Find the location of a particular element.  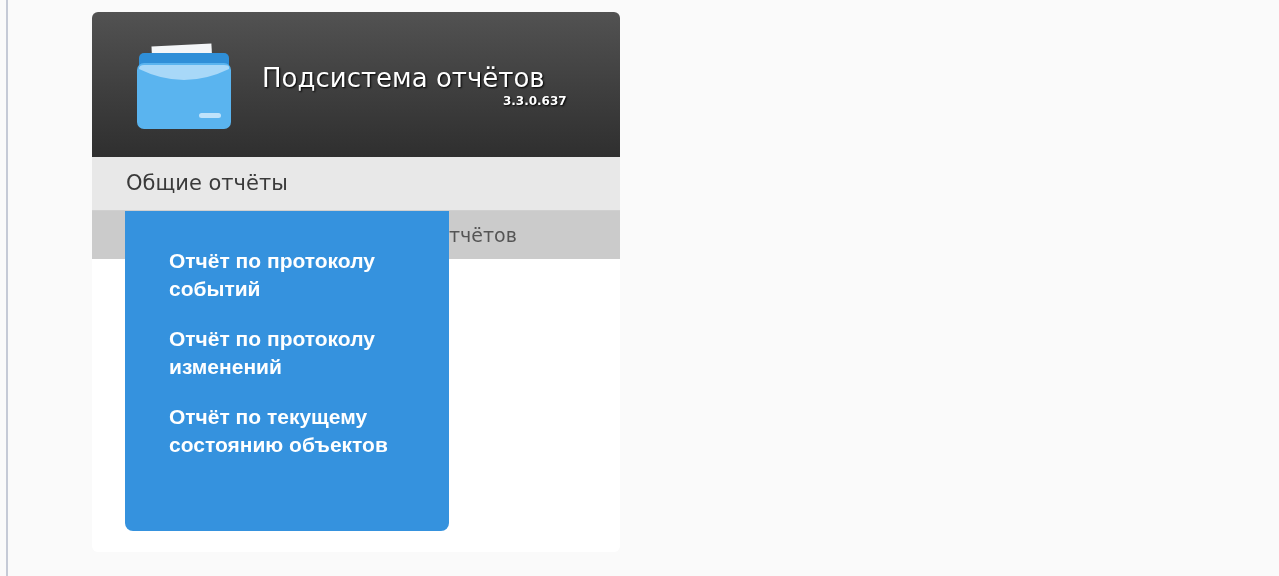

dropdown-item: Отчёт по текущему состоянию объектов is located at coordinates (294, 431).